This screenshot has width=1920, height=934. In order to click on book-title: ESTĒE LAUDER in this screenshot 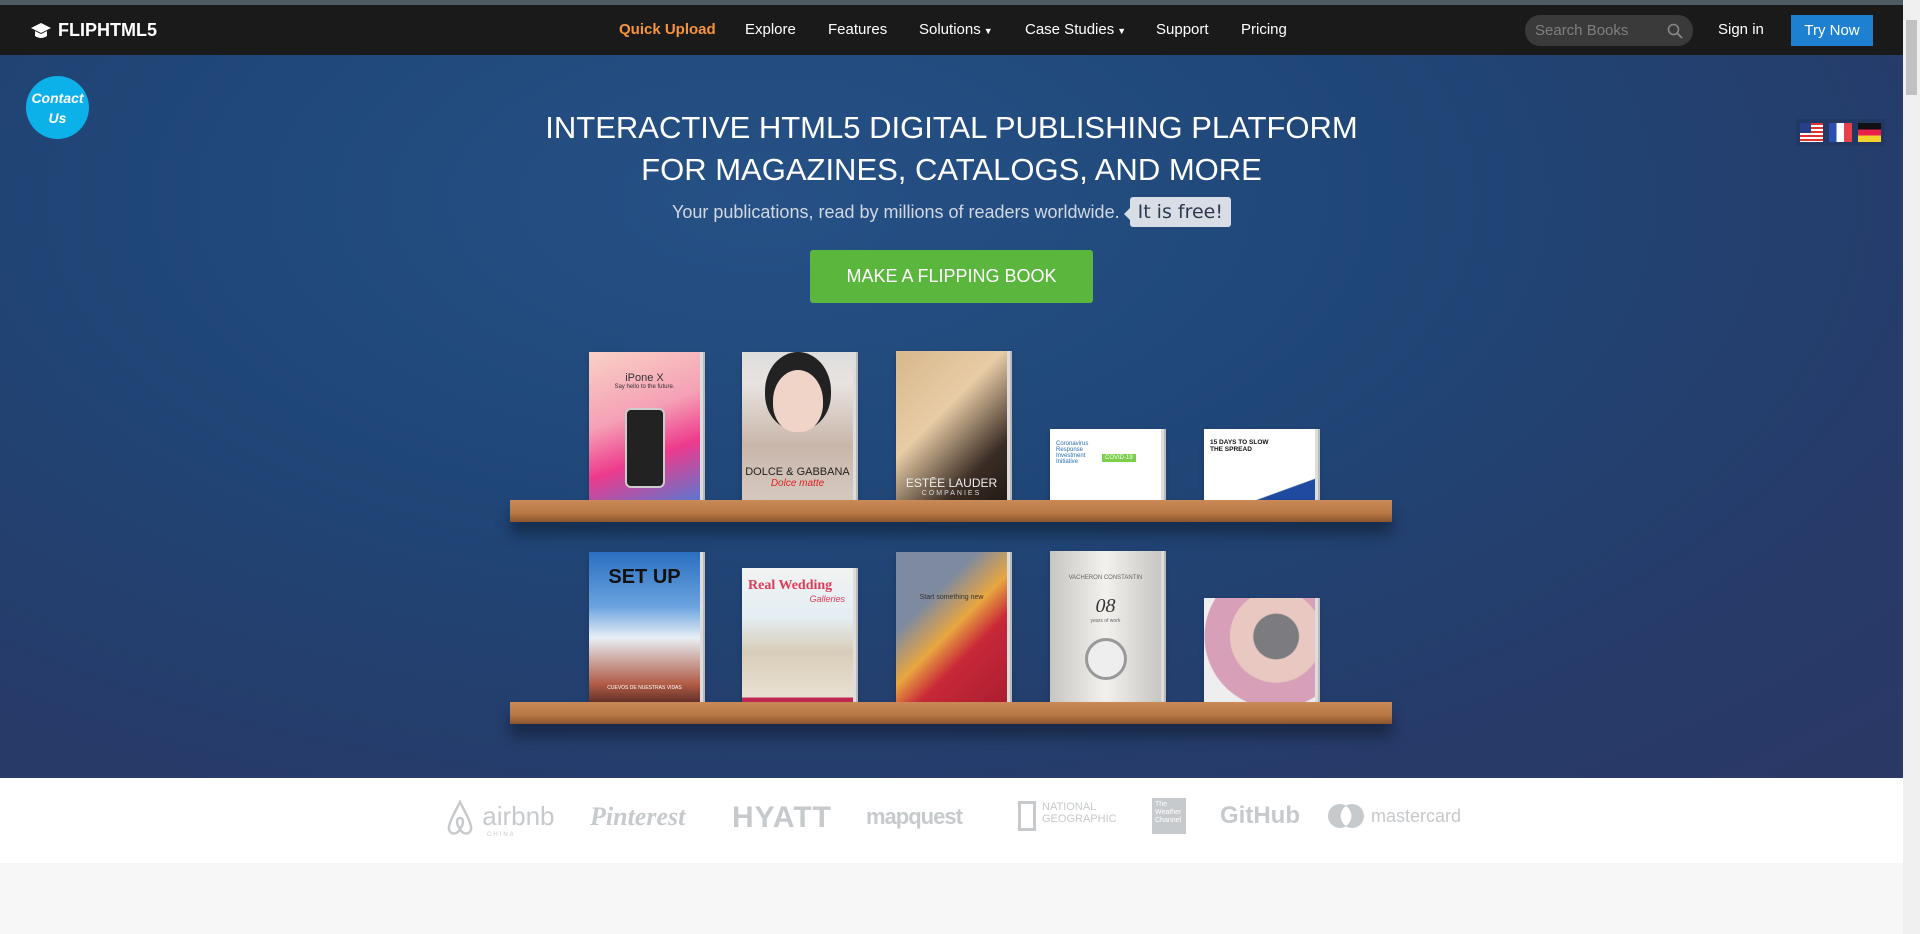, I will do `click(951, 483)`.